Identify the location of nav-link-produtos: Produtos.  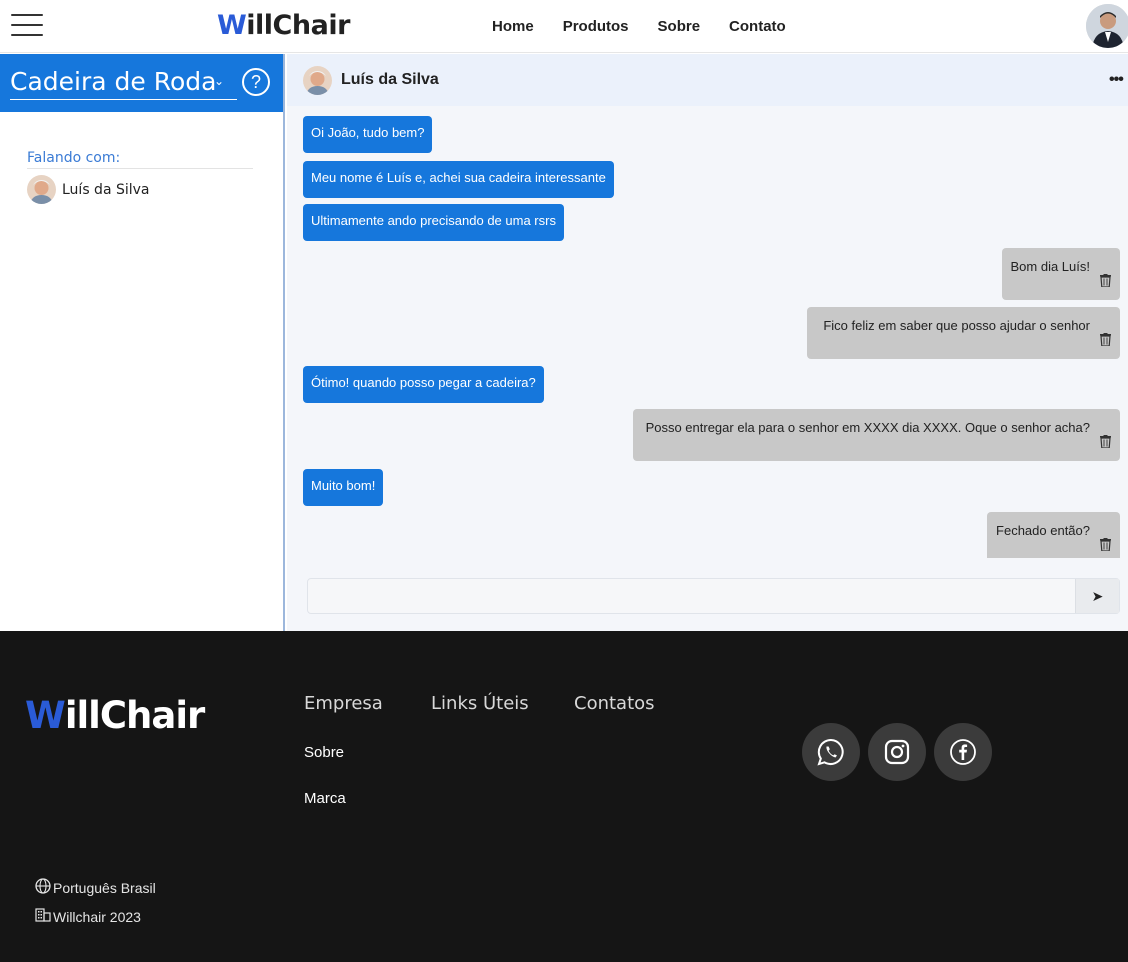
(596, 26).